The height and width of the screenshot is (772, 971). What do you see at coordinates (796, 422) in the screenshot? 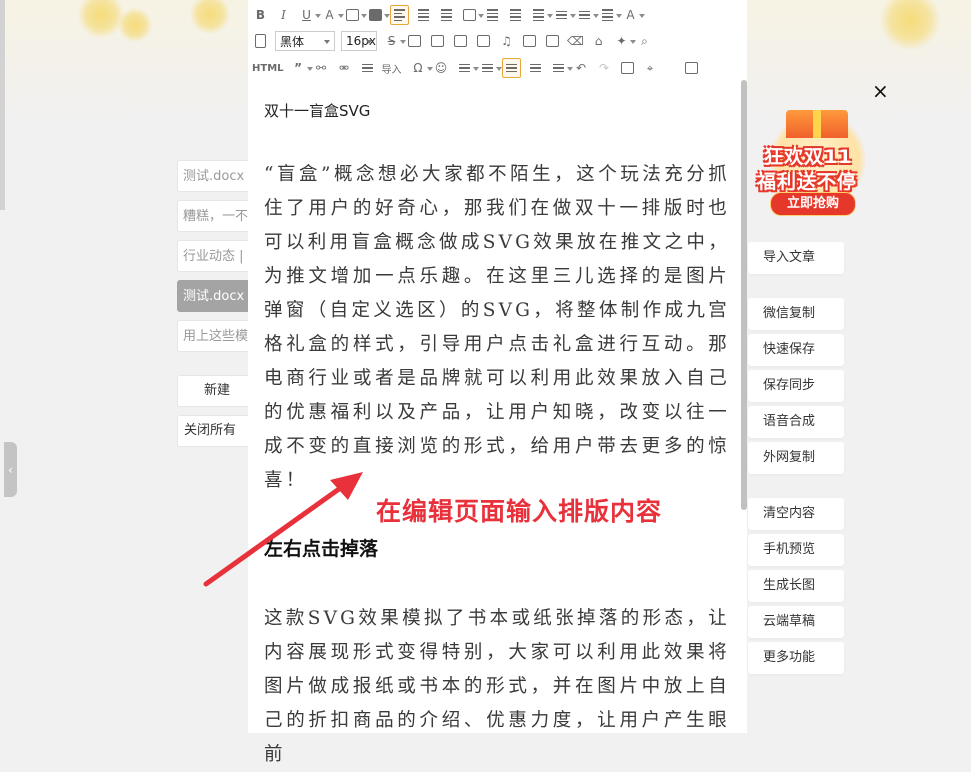
I see `speech-synthesis-button: 语音合成` at bounding box center [796, 422].